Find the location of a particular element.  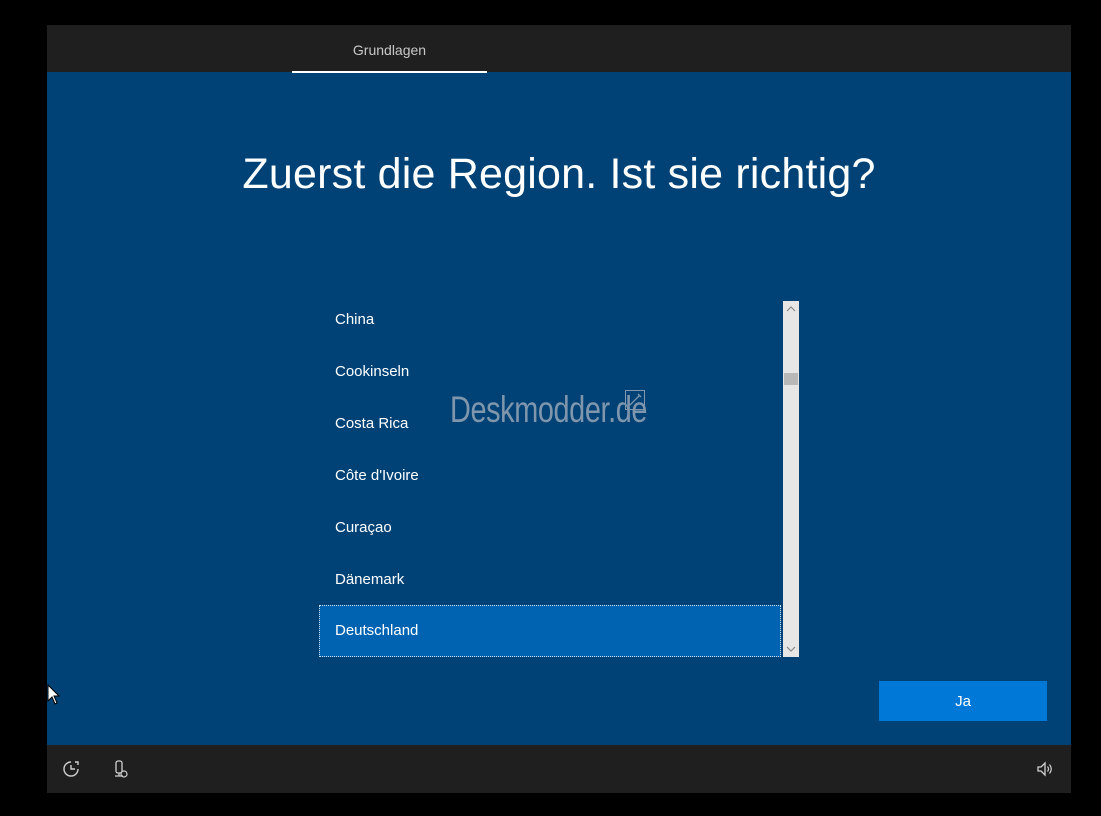

region-item-cote-divoire: Côte d'Ivoire is located at coordinates (550, 483).